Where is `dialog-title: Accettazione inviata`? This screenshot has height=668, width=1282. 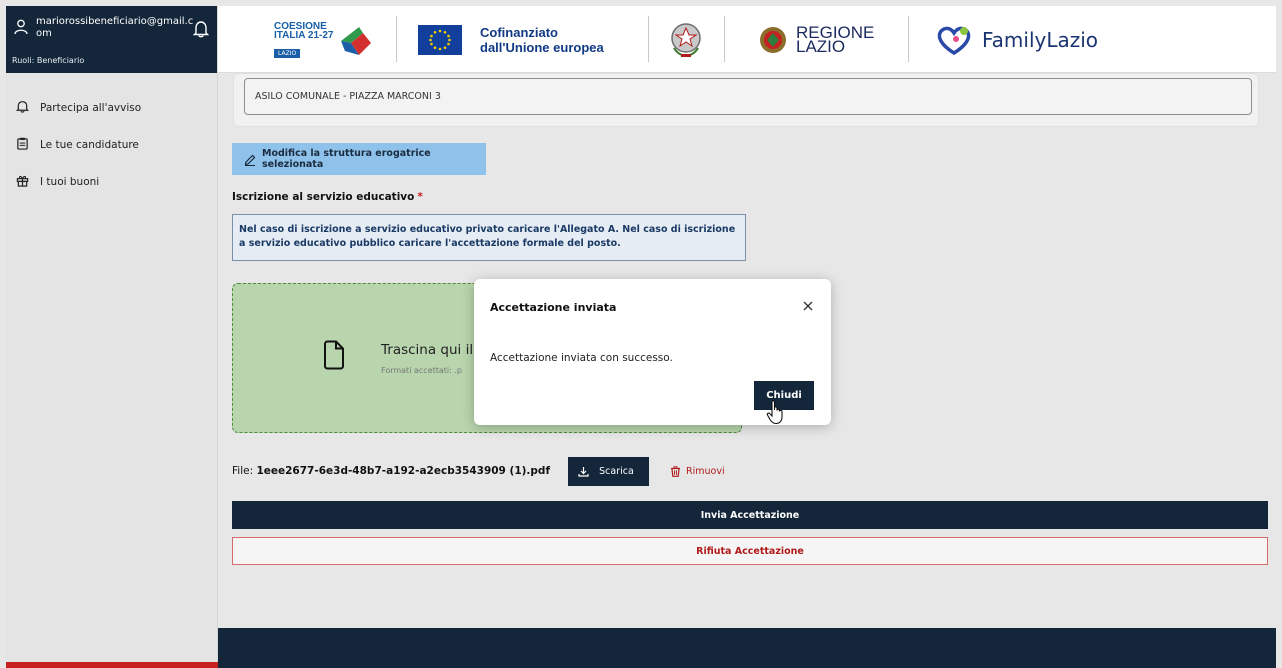
dialog-title: Accettazione inviata is located at coordinates (553, 307).